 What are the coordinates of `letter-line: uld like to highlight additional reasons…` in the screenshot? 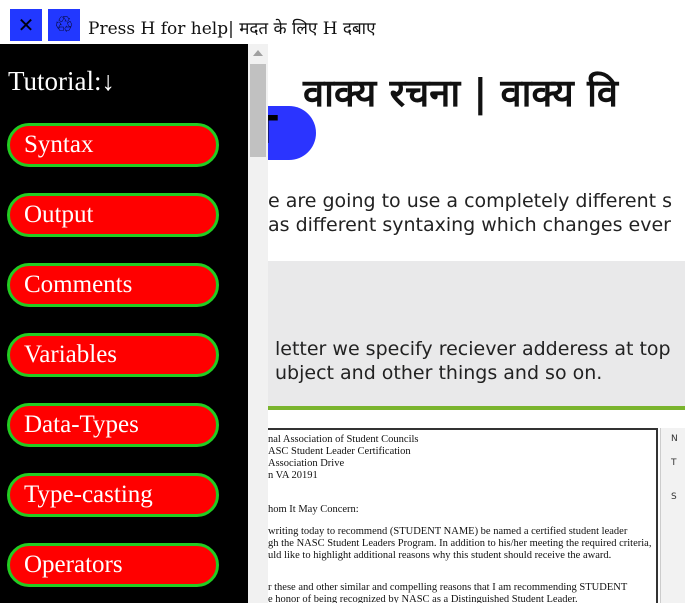 It's located at (440, 555).